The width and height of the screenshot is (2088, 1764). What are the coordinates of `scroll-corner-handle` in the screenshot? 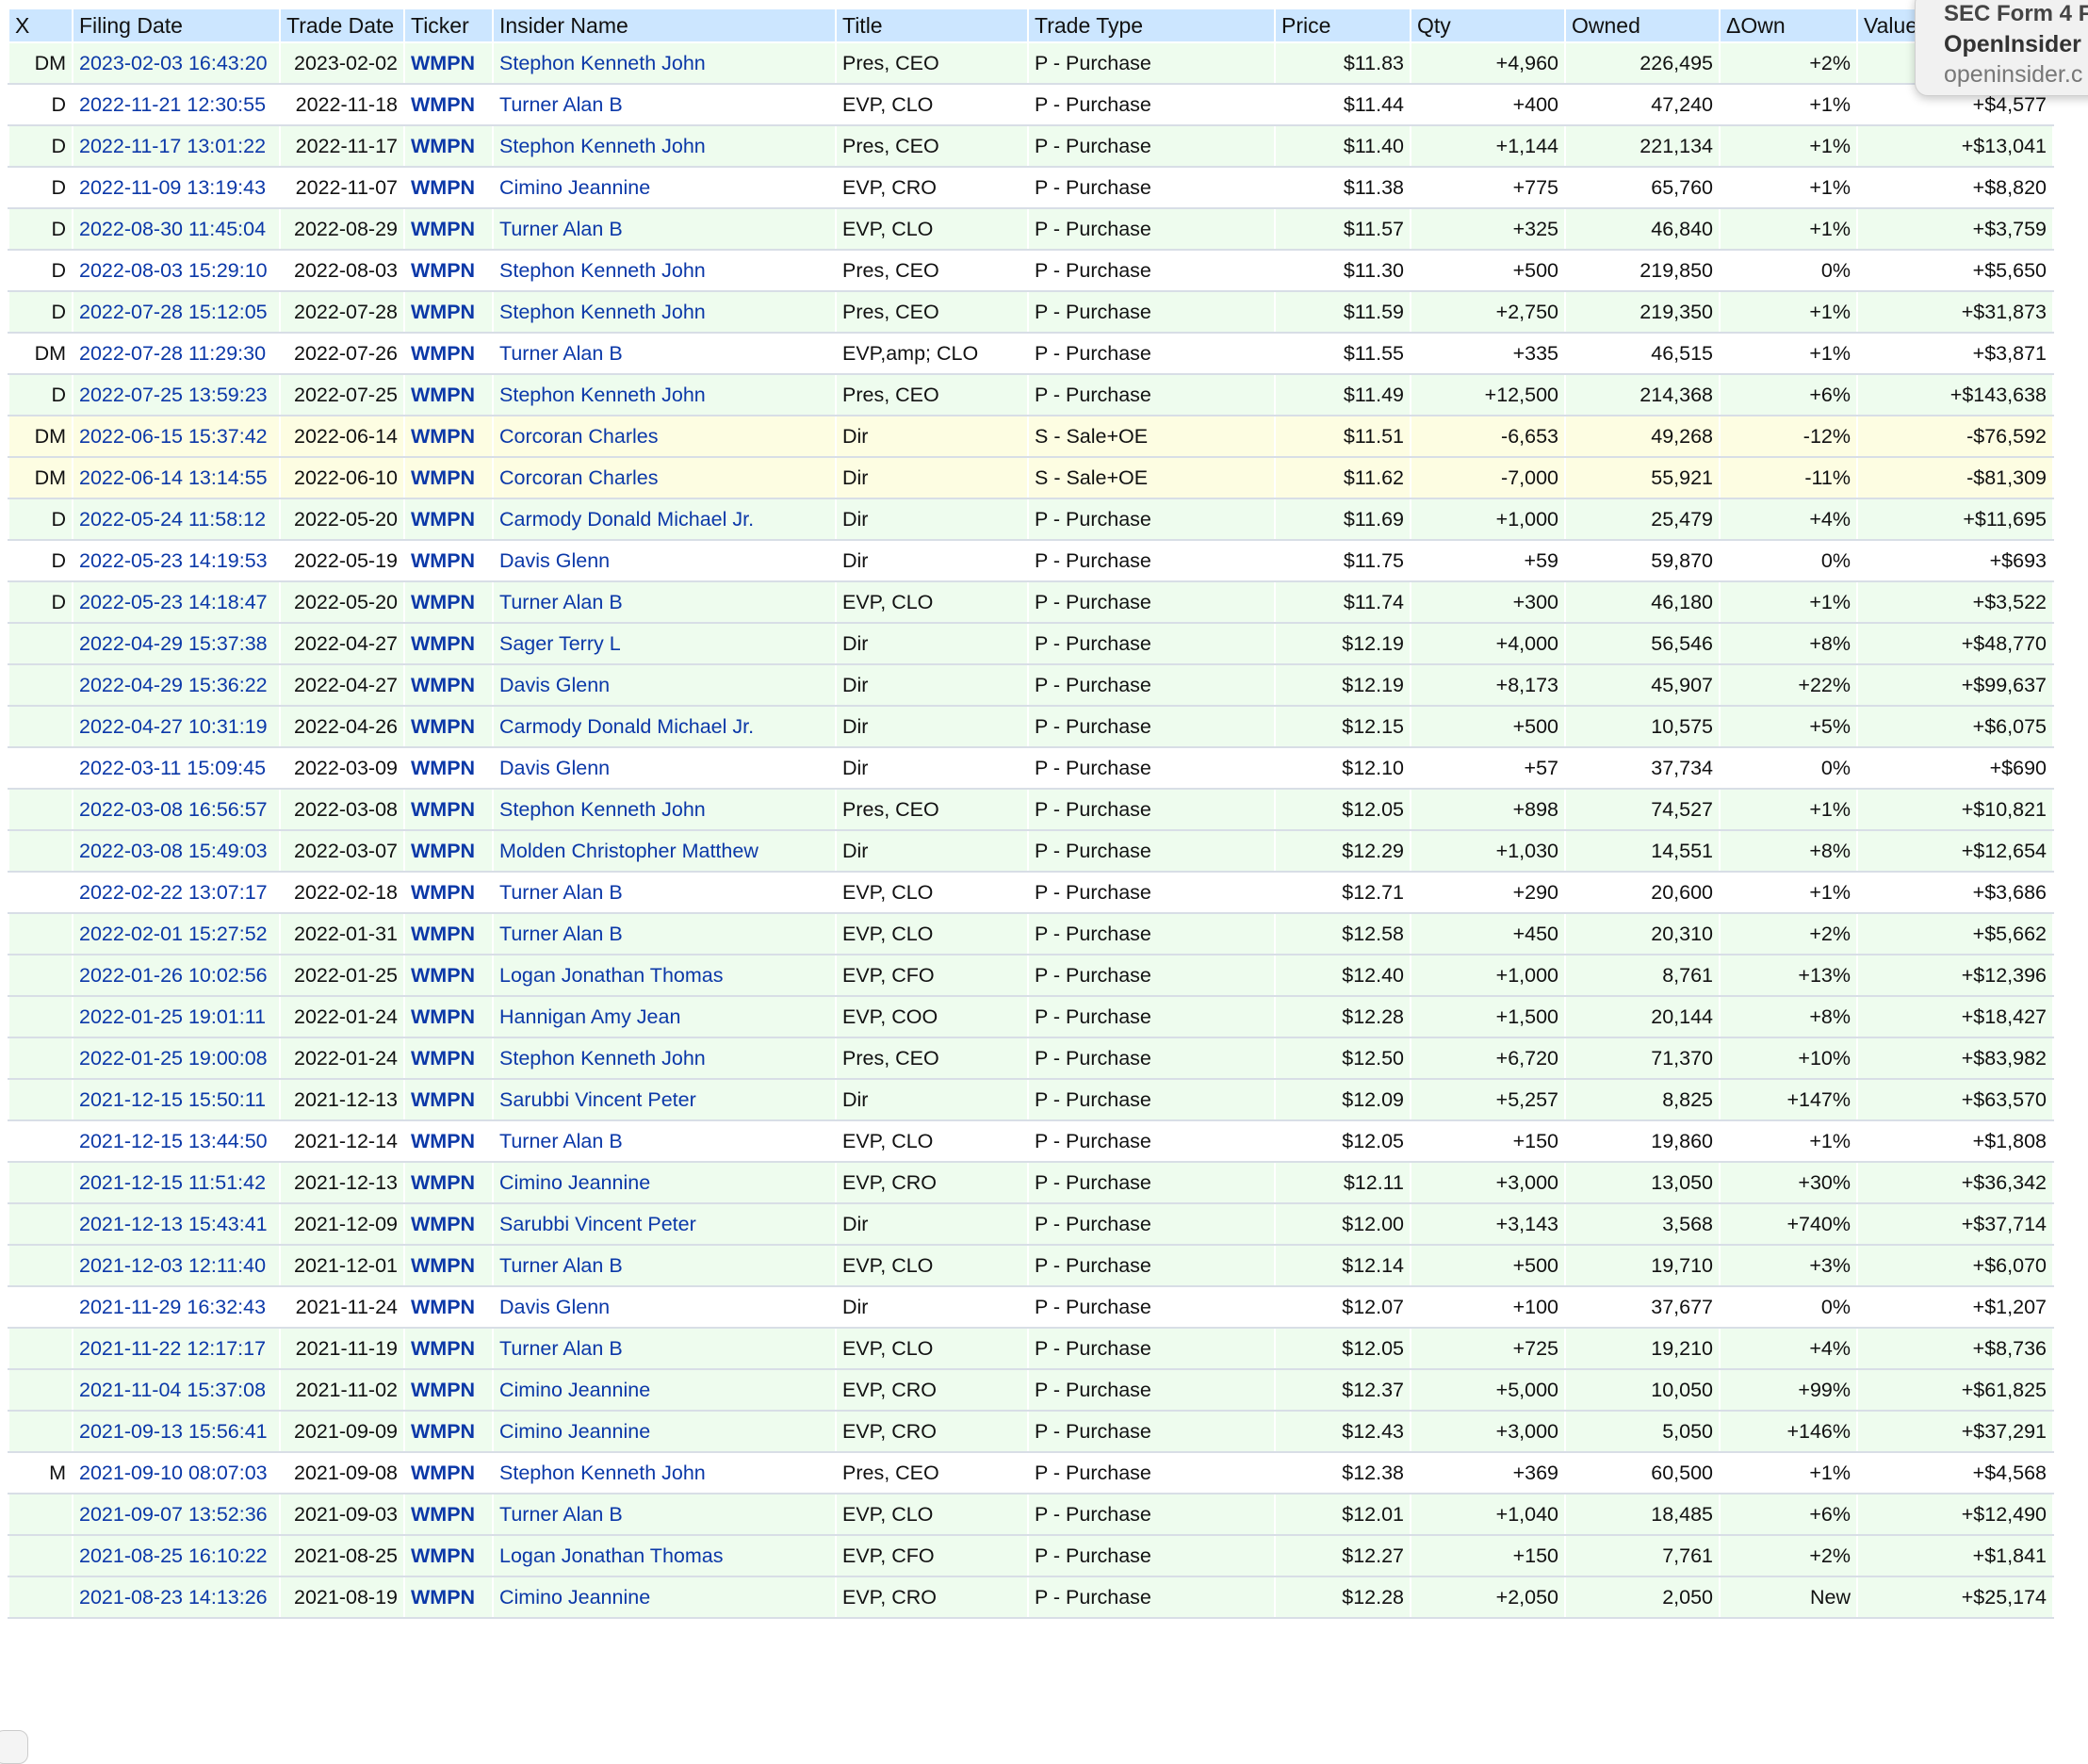 It's located at (14, 1747).